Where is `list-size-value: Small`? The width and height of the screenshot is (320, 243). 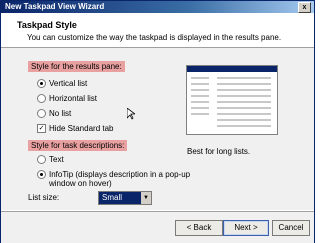 list-size-value: Small is located at coordinates (112, 197).